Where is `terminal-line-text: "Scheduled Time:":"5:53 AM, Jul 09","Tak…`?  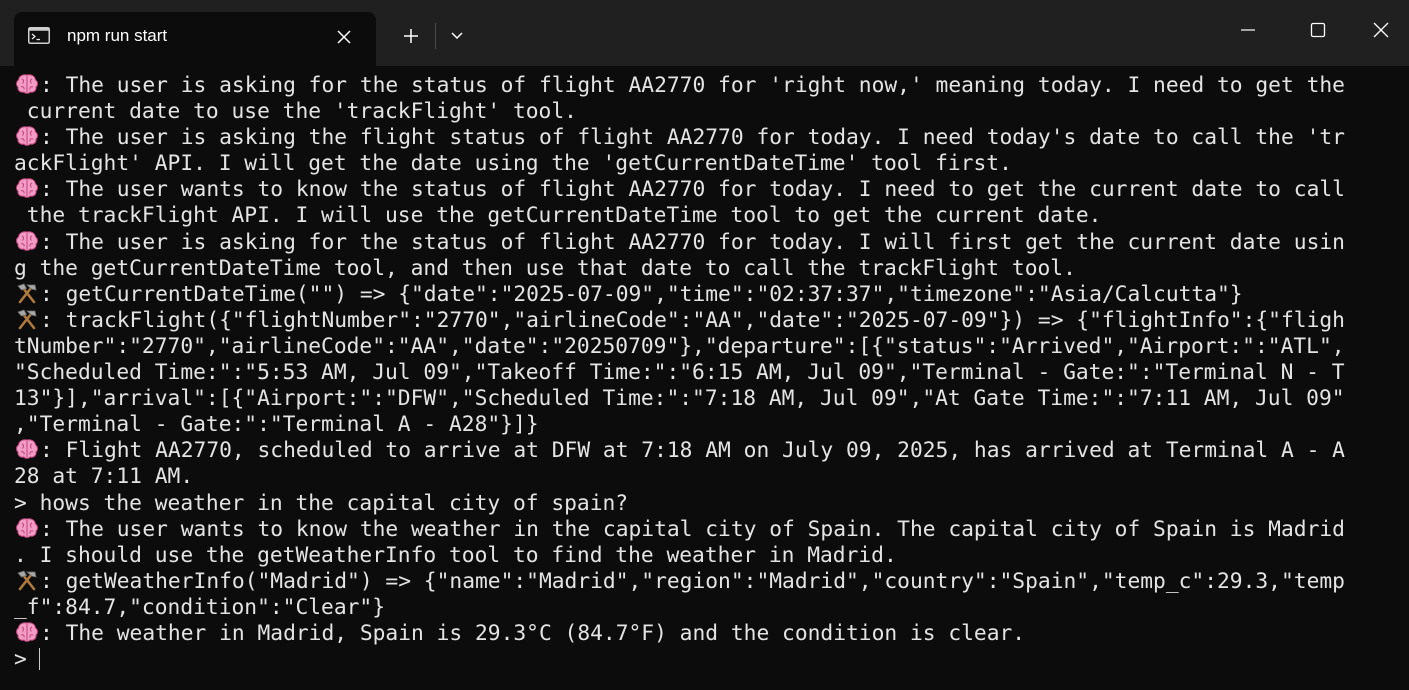
terminal-line-text: "Scheduled Time:":"5:53 AM, Jul 09","Tak… is located at coordinates (679, 373).